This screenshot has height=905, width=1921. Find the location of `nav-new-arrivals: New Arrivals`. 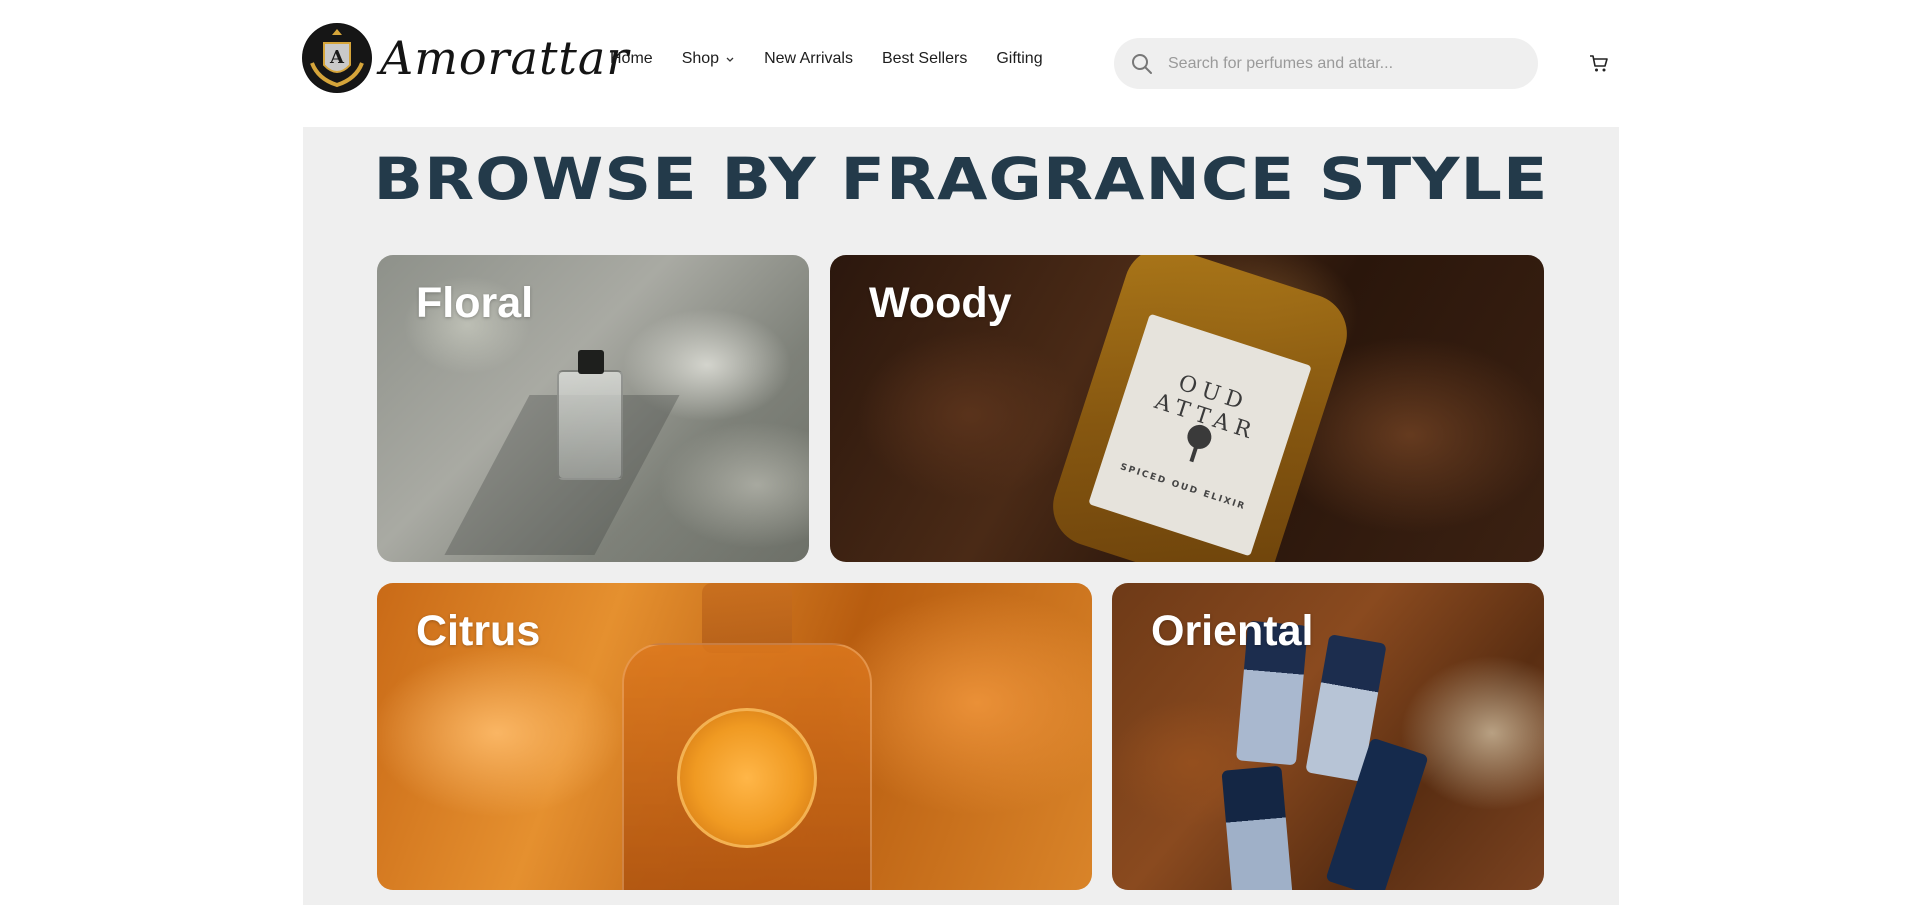

nav-new-arrivals: New Arrivals is located at coordinates (808, 59).